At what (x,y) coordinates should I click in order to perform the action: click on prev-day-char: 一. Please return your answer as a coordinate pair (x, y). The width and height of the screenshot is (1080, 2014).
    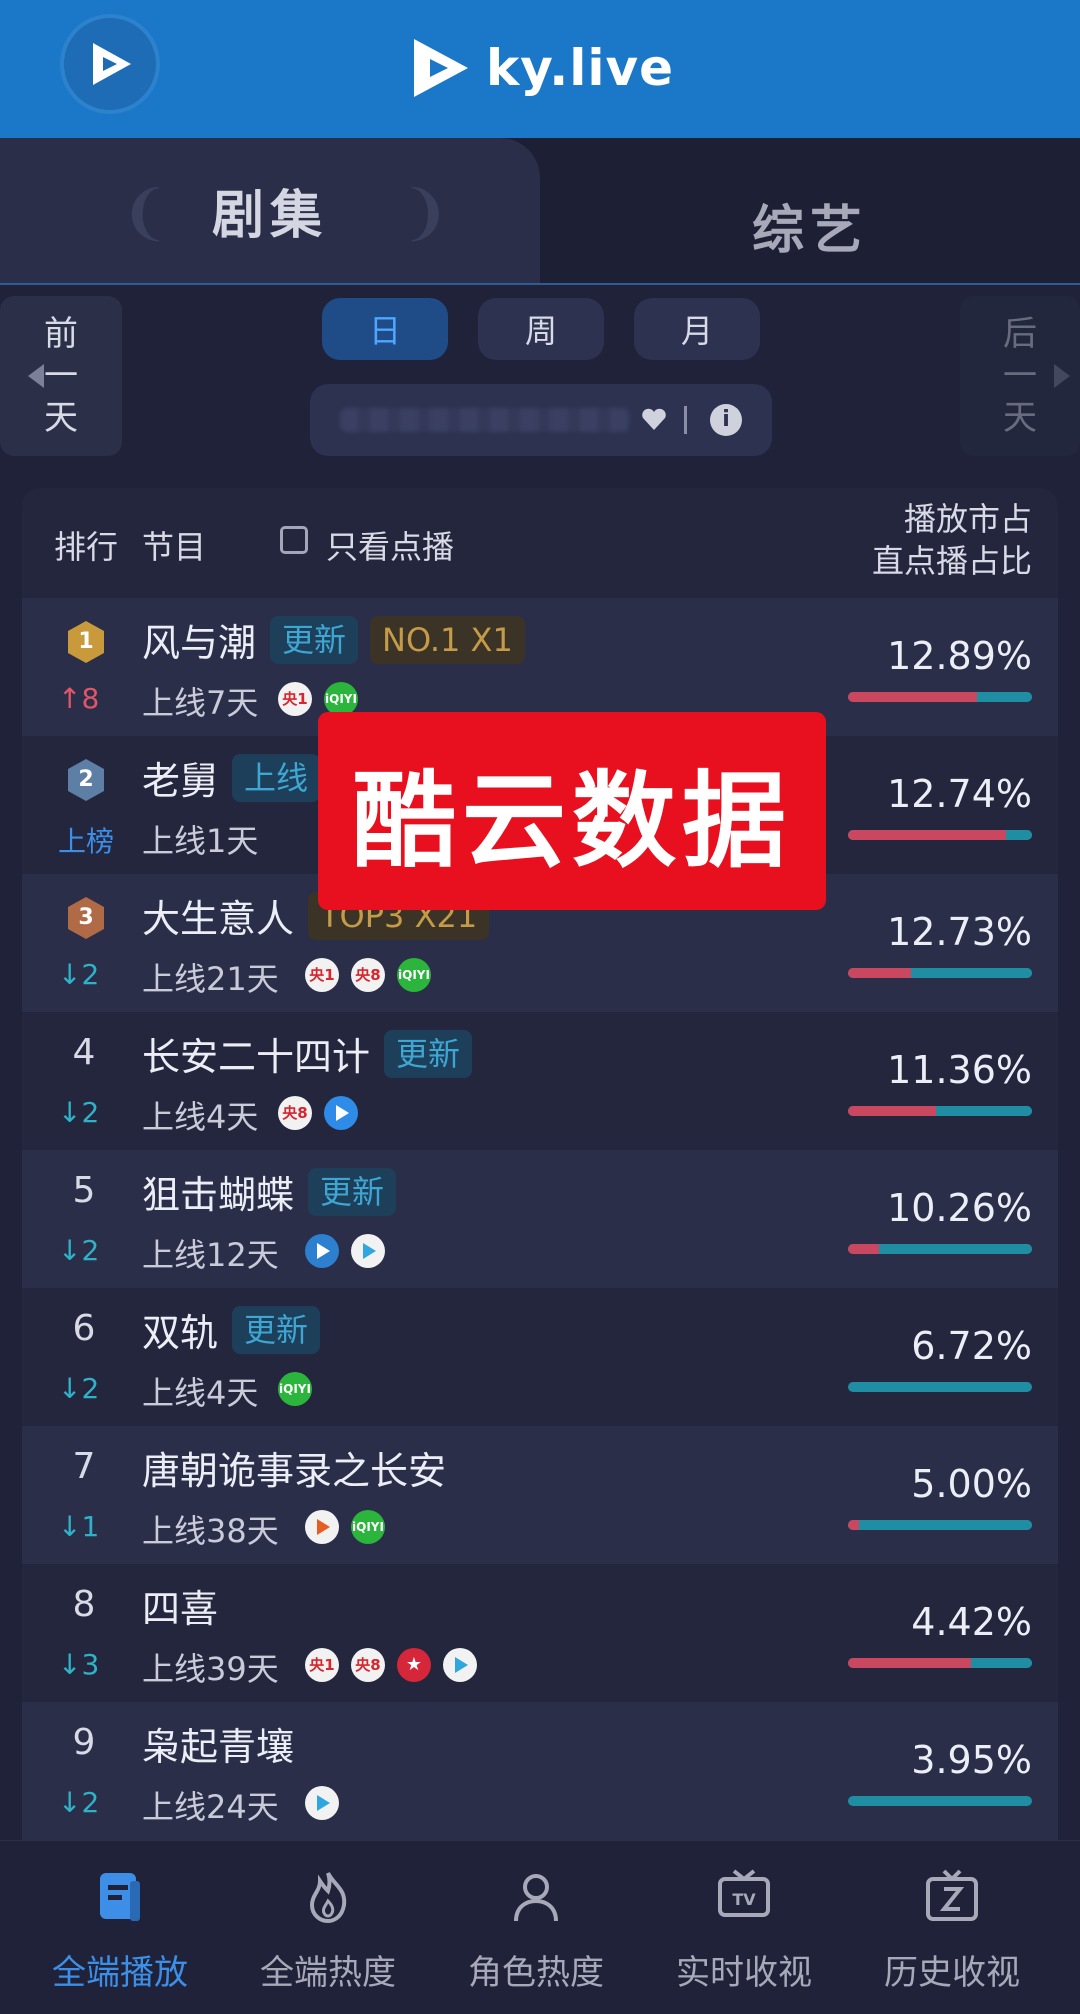
    Looking at the image, I should click on (61, 376).